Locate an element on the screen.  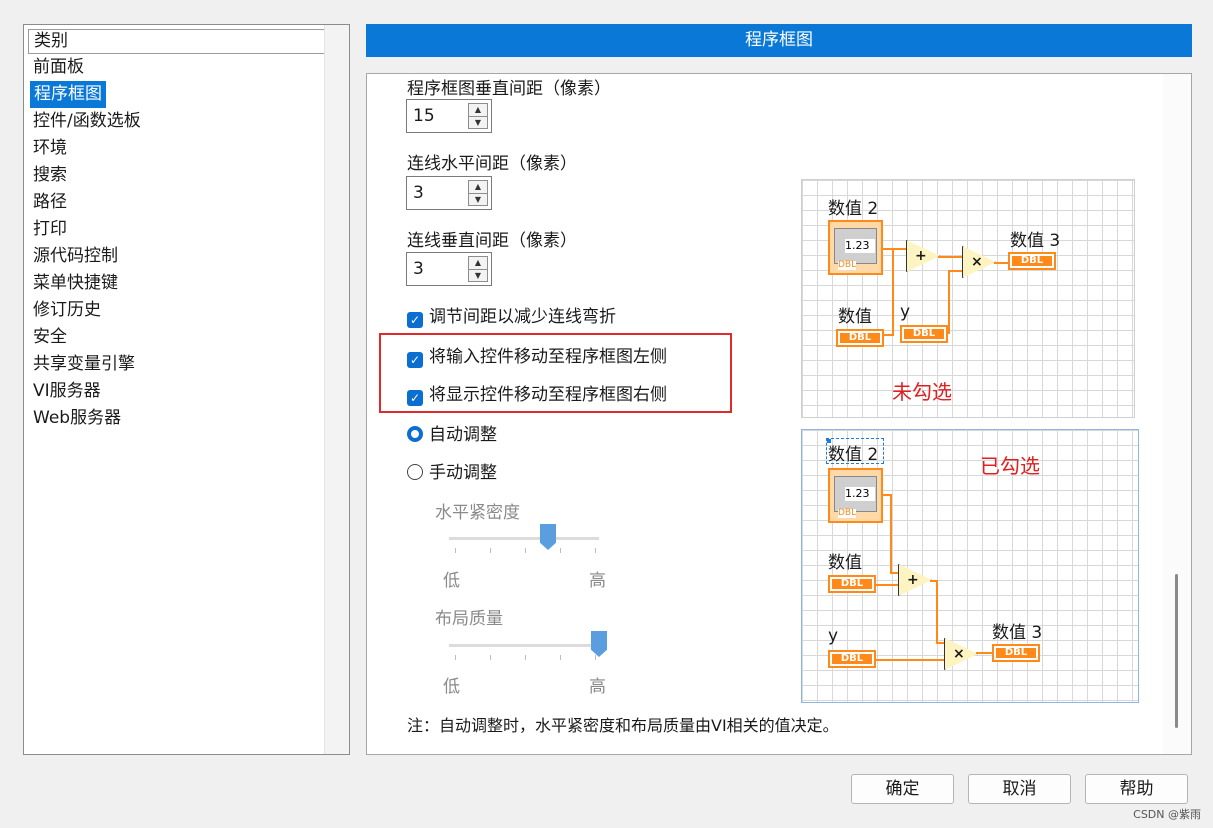
horizontal-density-label: 水平紧密度 is located at coordinates (477, 513).